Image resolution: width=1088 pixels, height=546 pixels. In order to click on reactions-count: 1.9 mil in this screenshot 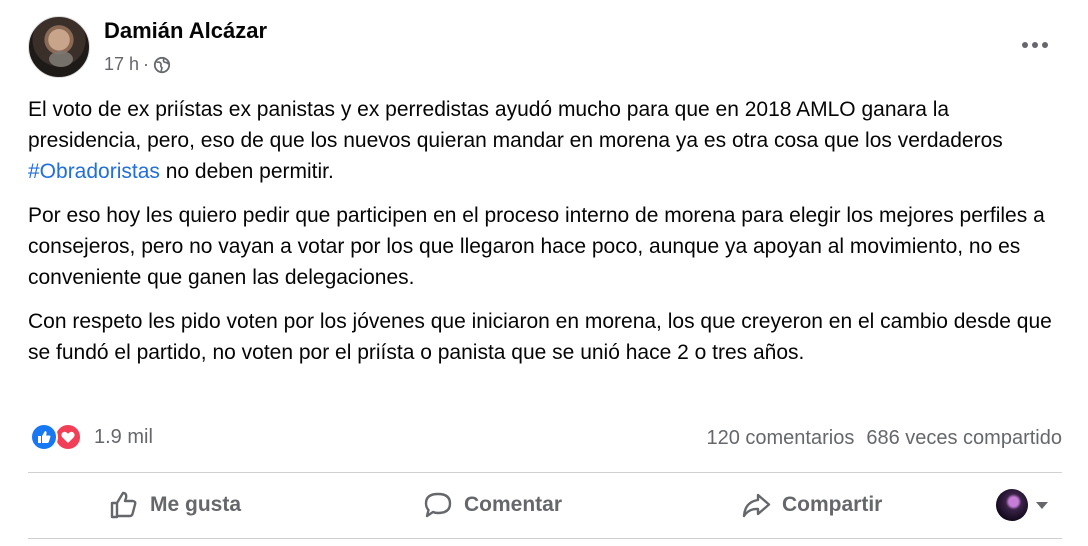, I will do `click(123, 437)`.